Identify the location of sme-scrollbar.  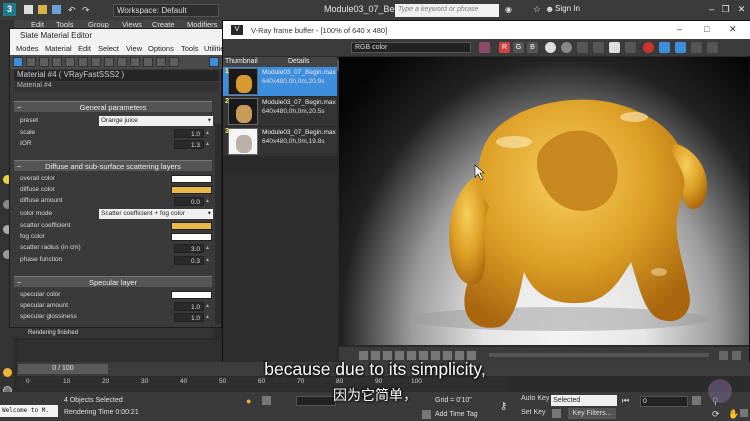
(218, 224).